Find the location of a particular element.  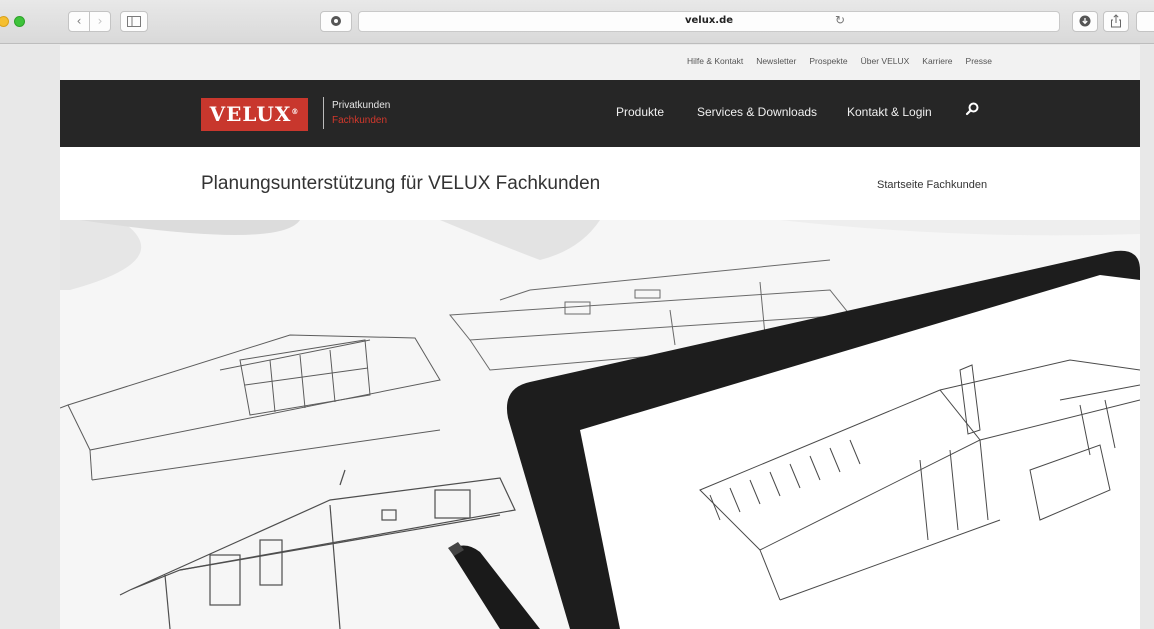

chevron-left-icon: ‹ is located at coordinates (79, 21).